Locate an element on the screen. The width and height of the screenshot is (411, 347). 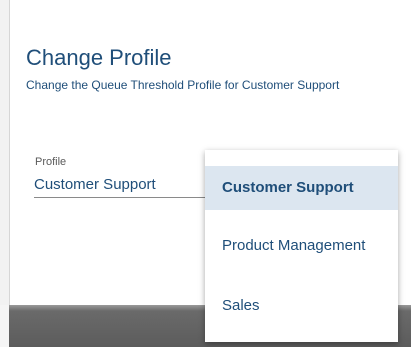
dropdown-option-customer-support: Customer Support is located at coordinates (301, 188).